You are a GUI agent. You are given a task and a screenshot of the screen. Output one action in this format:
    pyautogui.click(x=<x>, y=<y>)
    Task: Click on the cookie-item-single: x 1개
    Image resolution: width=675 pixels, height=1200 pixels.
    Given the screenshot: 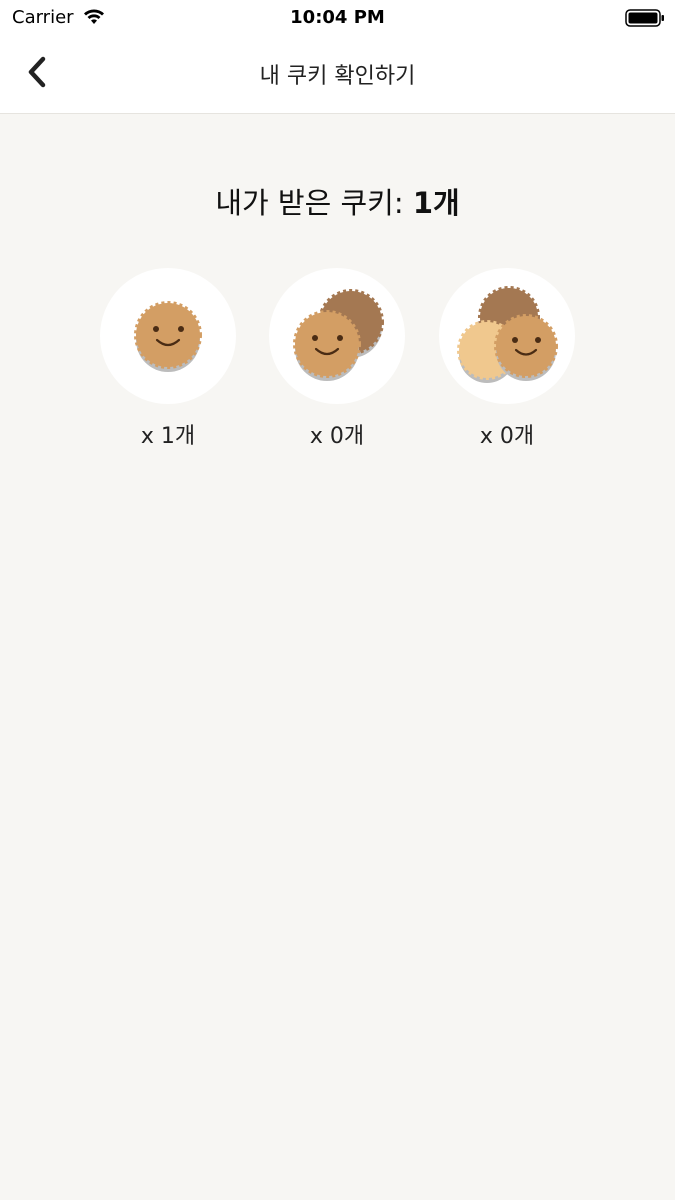 What is the action you would take?
    pyautogui.click(x=168, y=359)
    